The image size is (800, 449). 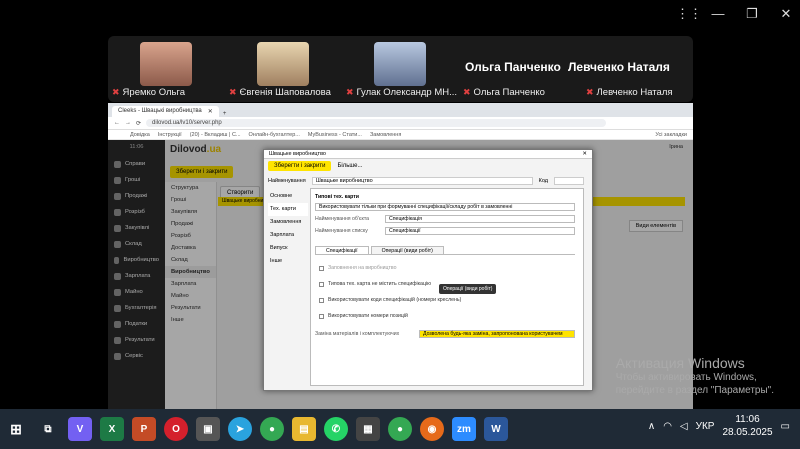 I want to click on telegram-icon: ➤, so click(x=240, y=429).